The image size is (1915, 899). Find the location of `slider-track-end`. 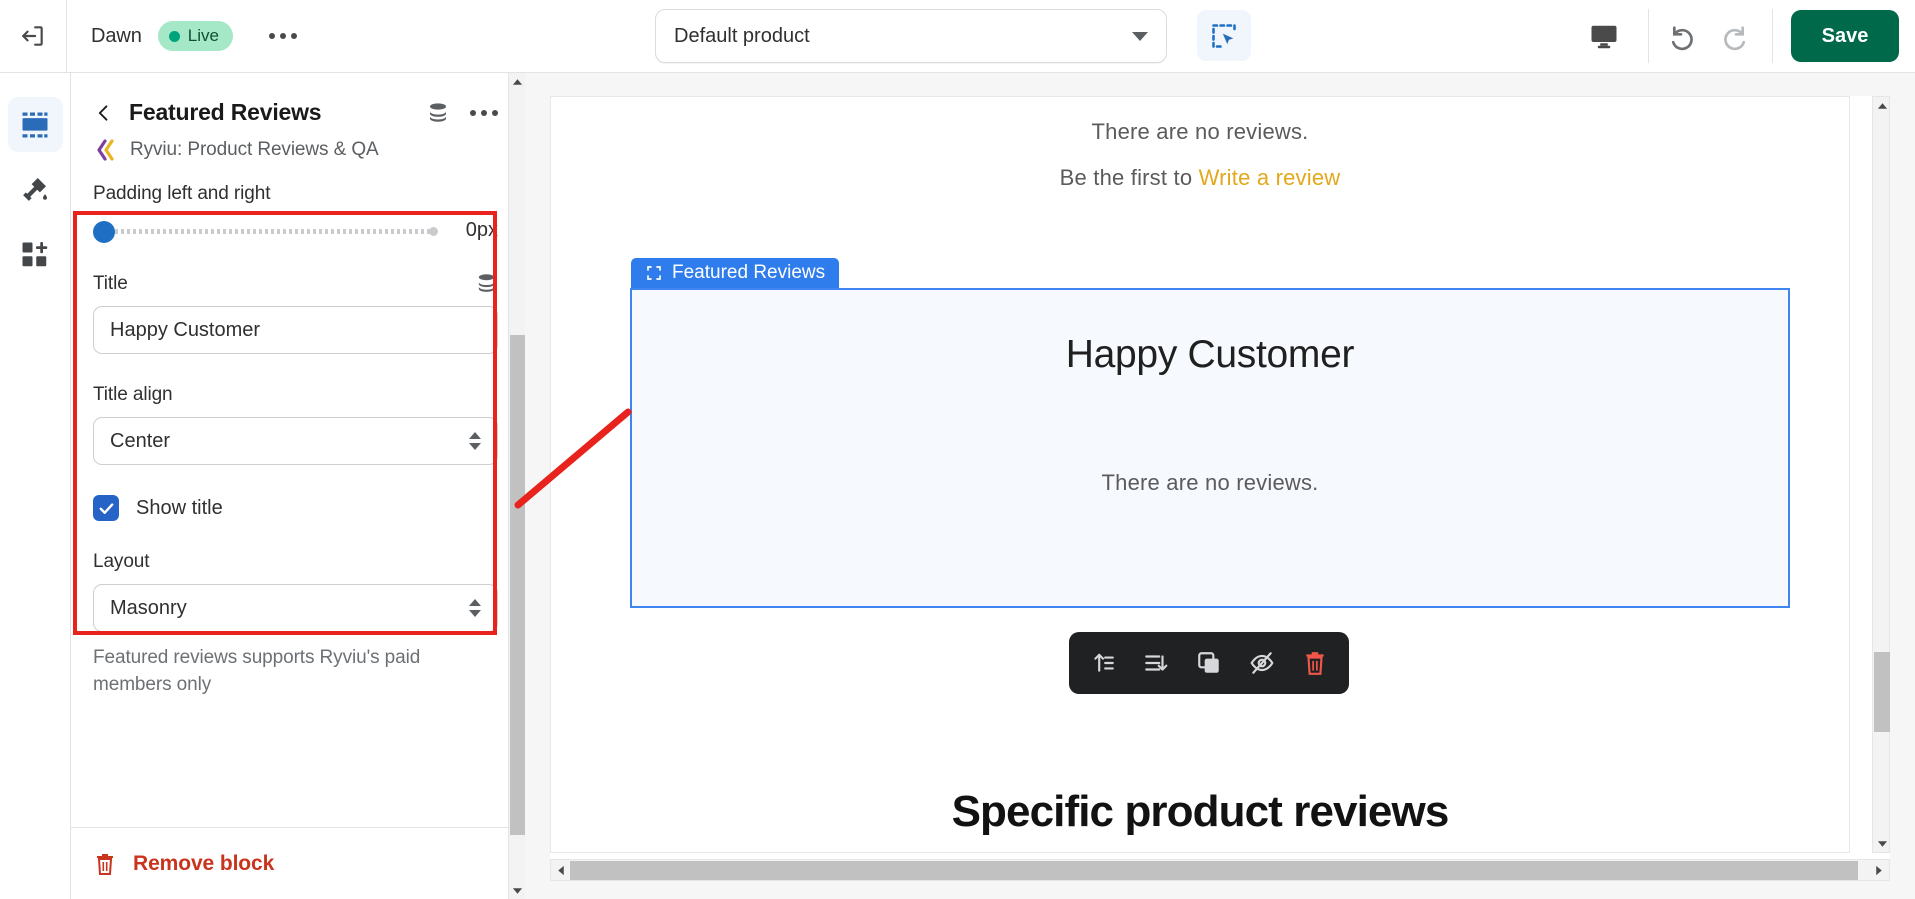

slider-track-end is located at coordinates (433, 231).